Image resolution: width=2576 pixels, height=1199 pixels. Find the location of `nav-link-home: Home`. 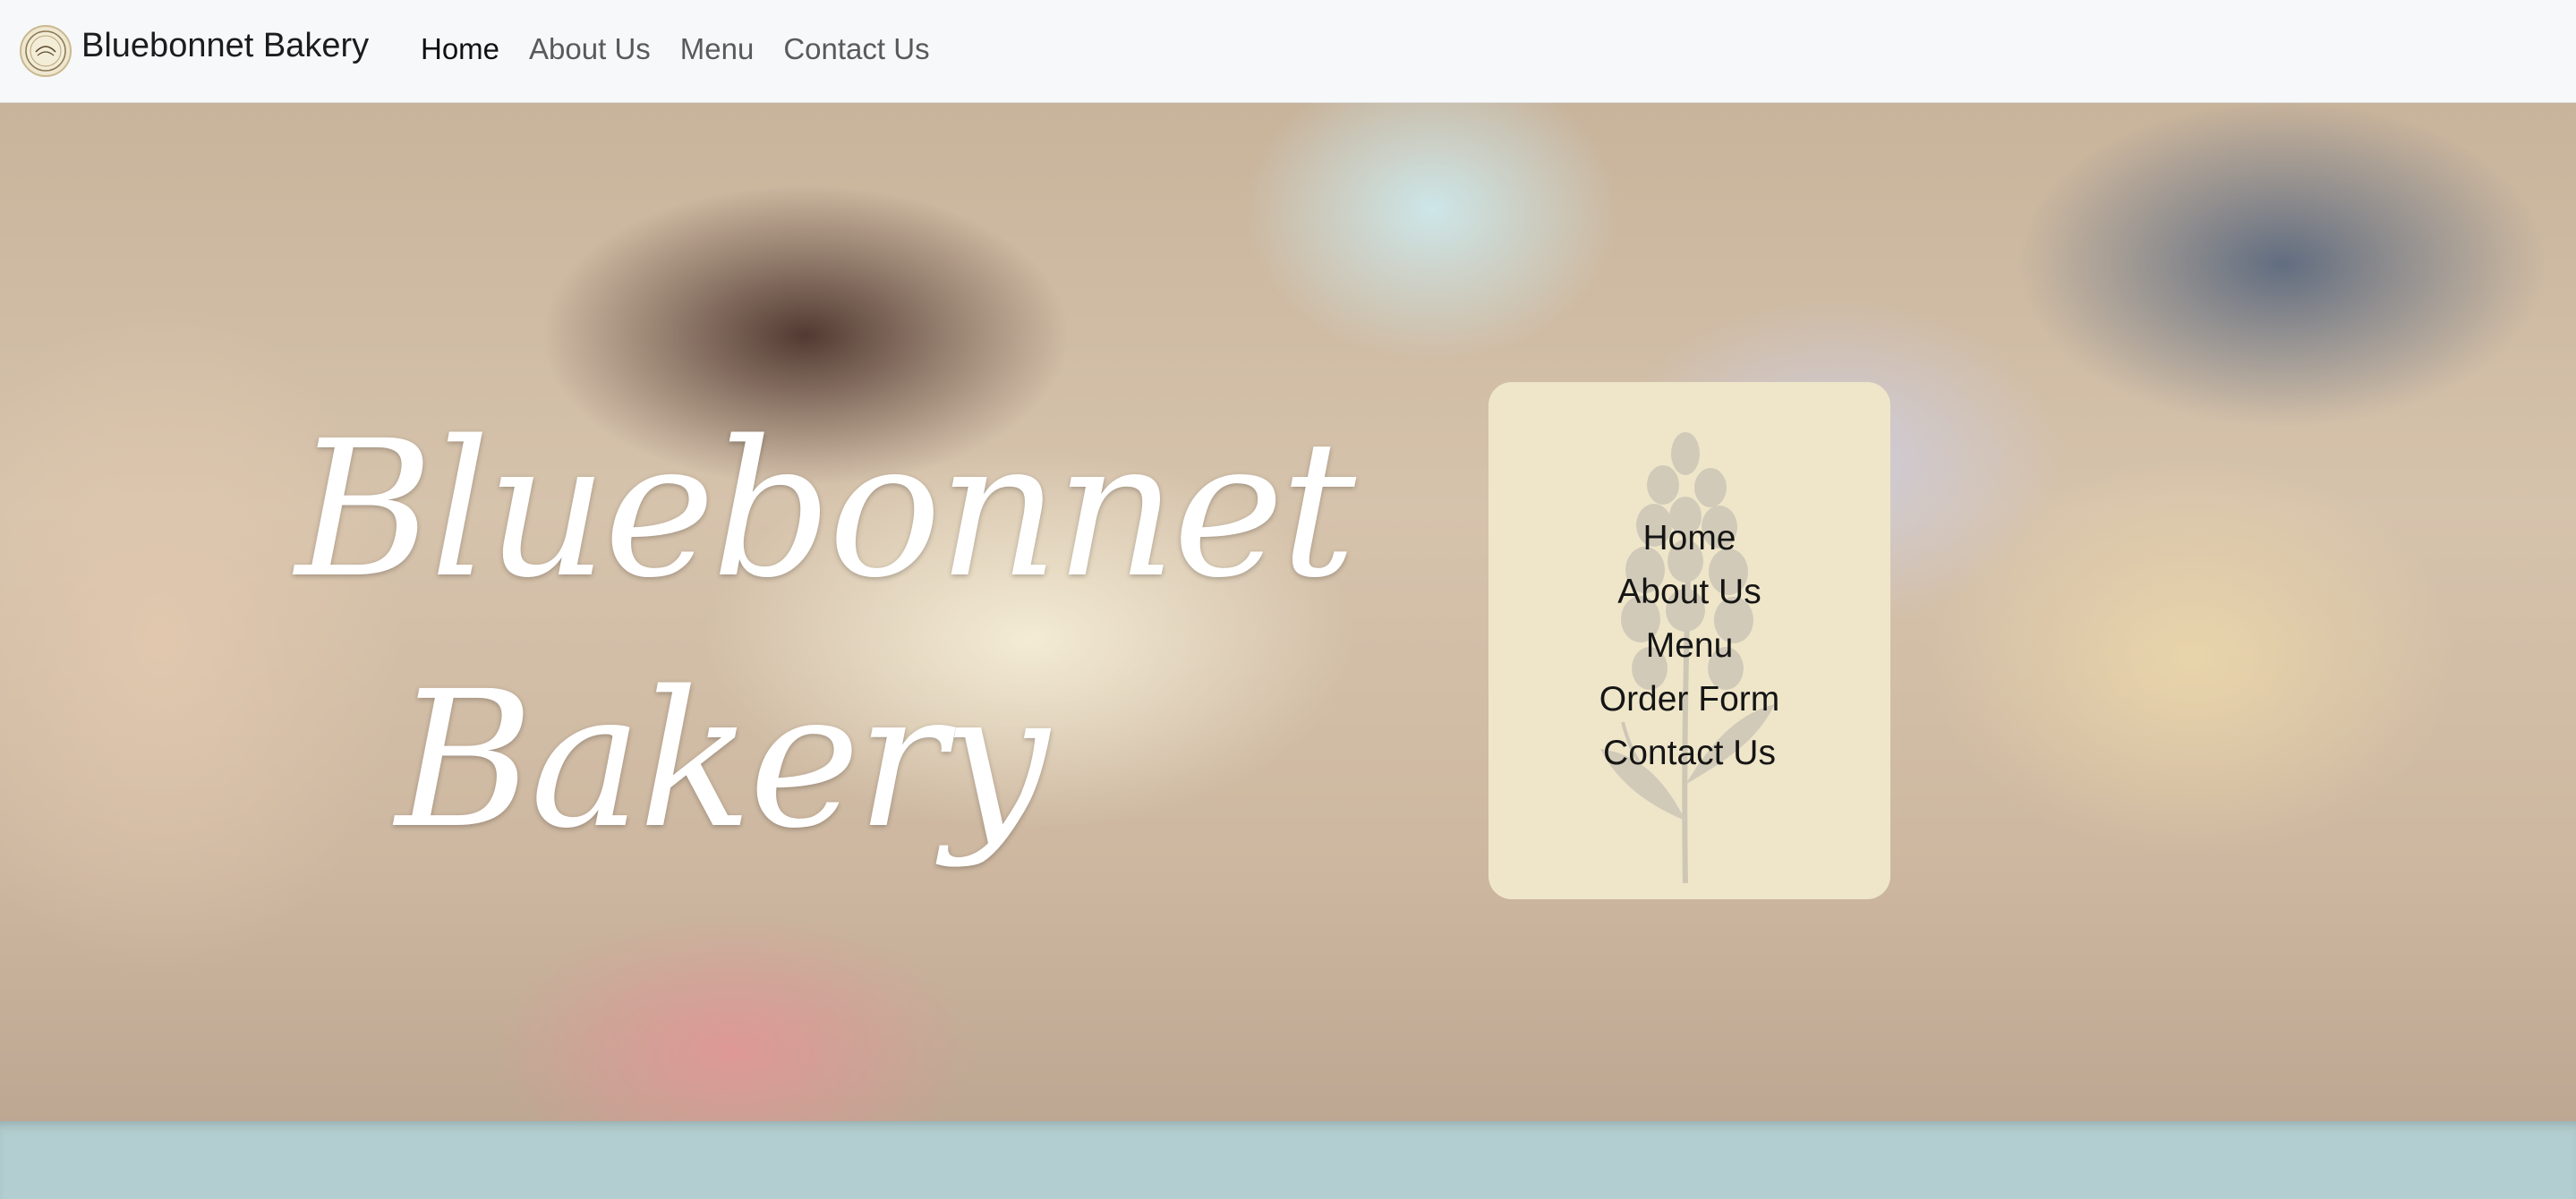

nav-link-home: Home is located at coordinates (460, 49).